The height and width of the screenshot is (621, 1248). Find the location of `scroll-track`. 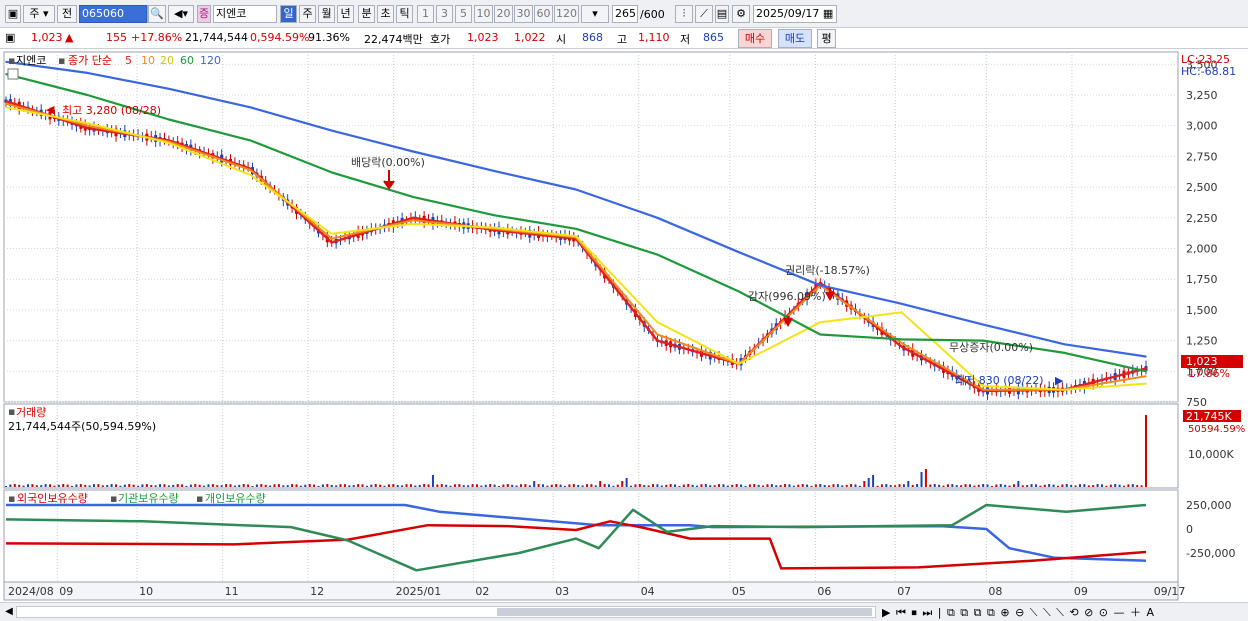

scroll-track is located at coordinates (446, 612).